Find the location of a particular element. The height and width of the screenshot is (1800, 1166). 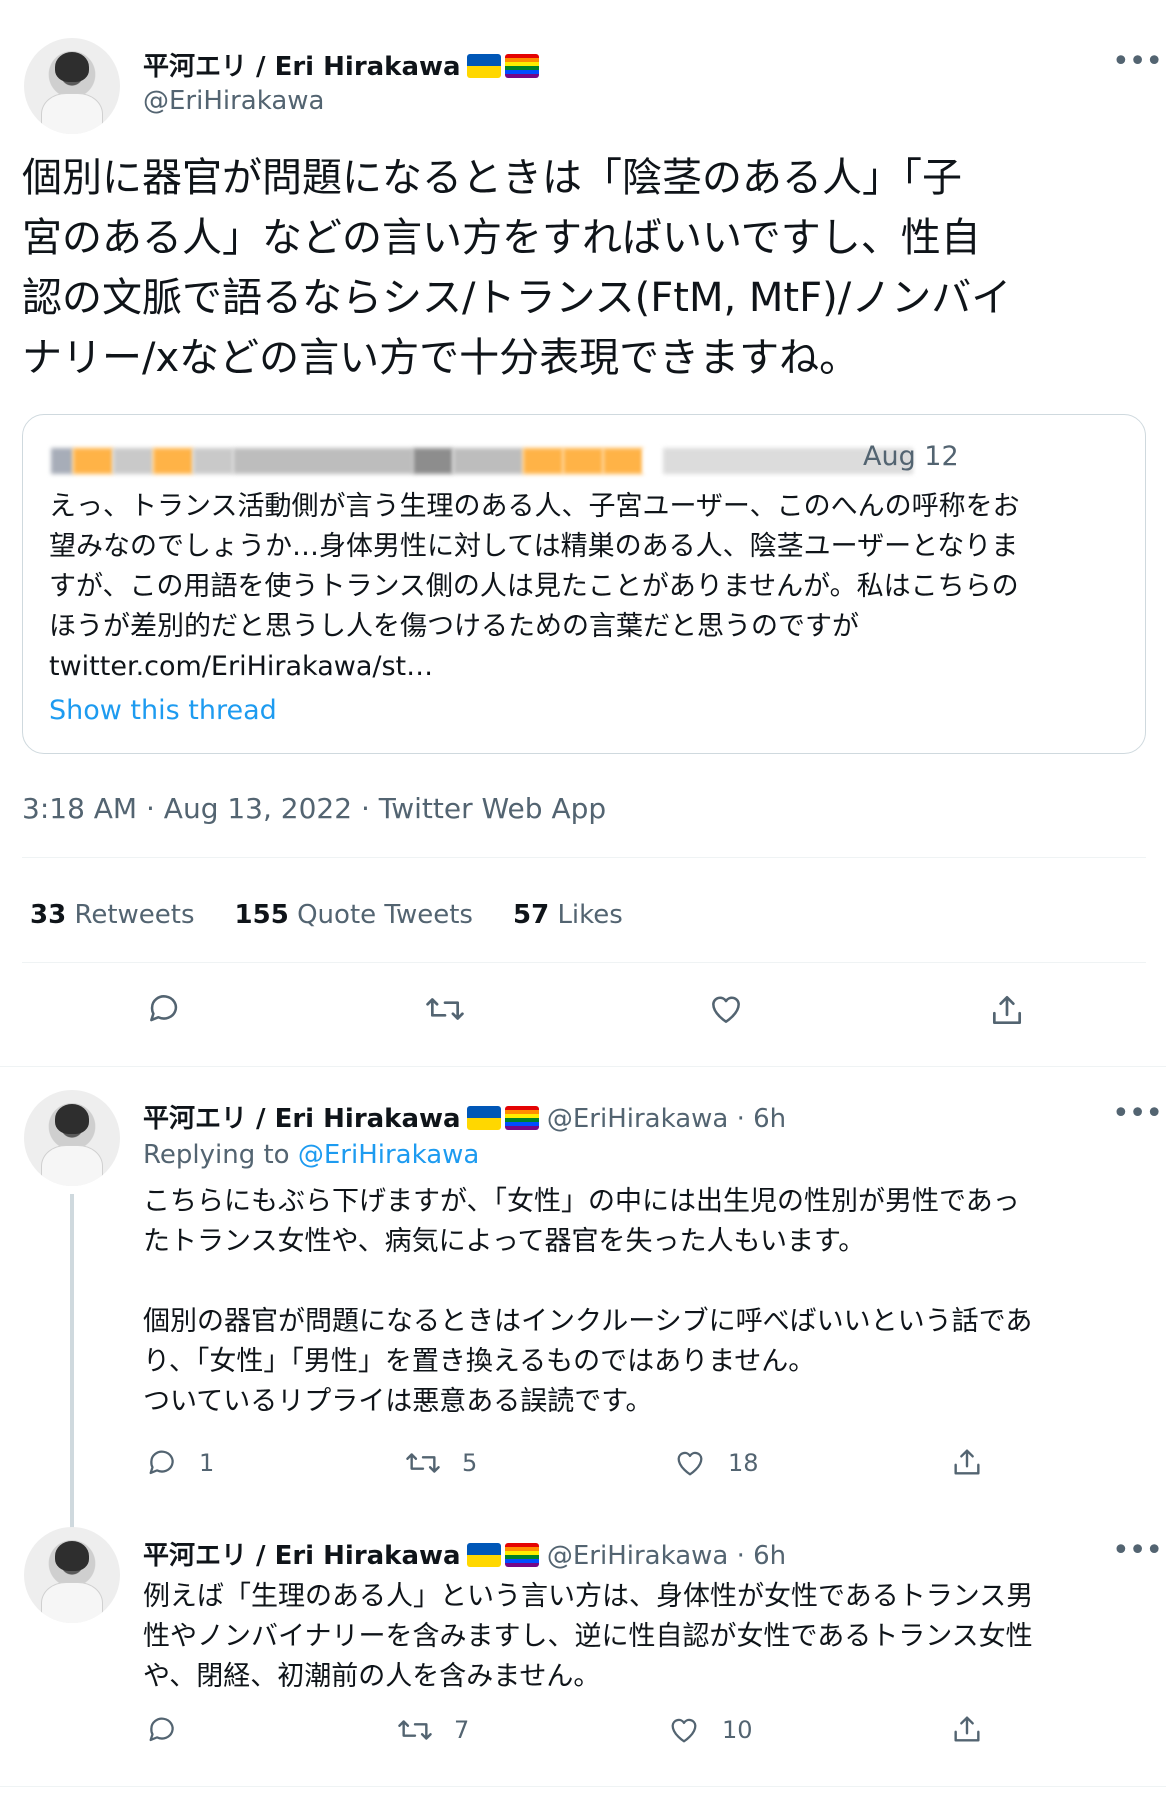

like-button is located at coordinates (726, 1009).